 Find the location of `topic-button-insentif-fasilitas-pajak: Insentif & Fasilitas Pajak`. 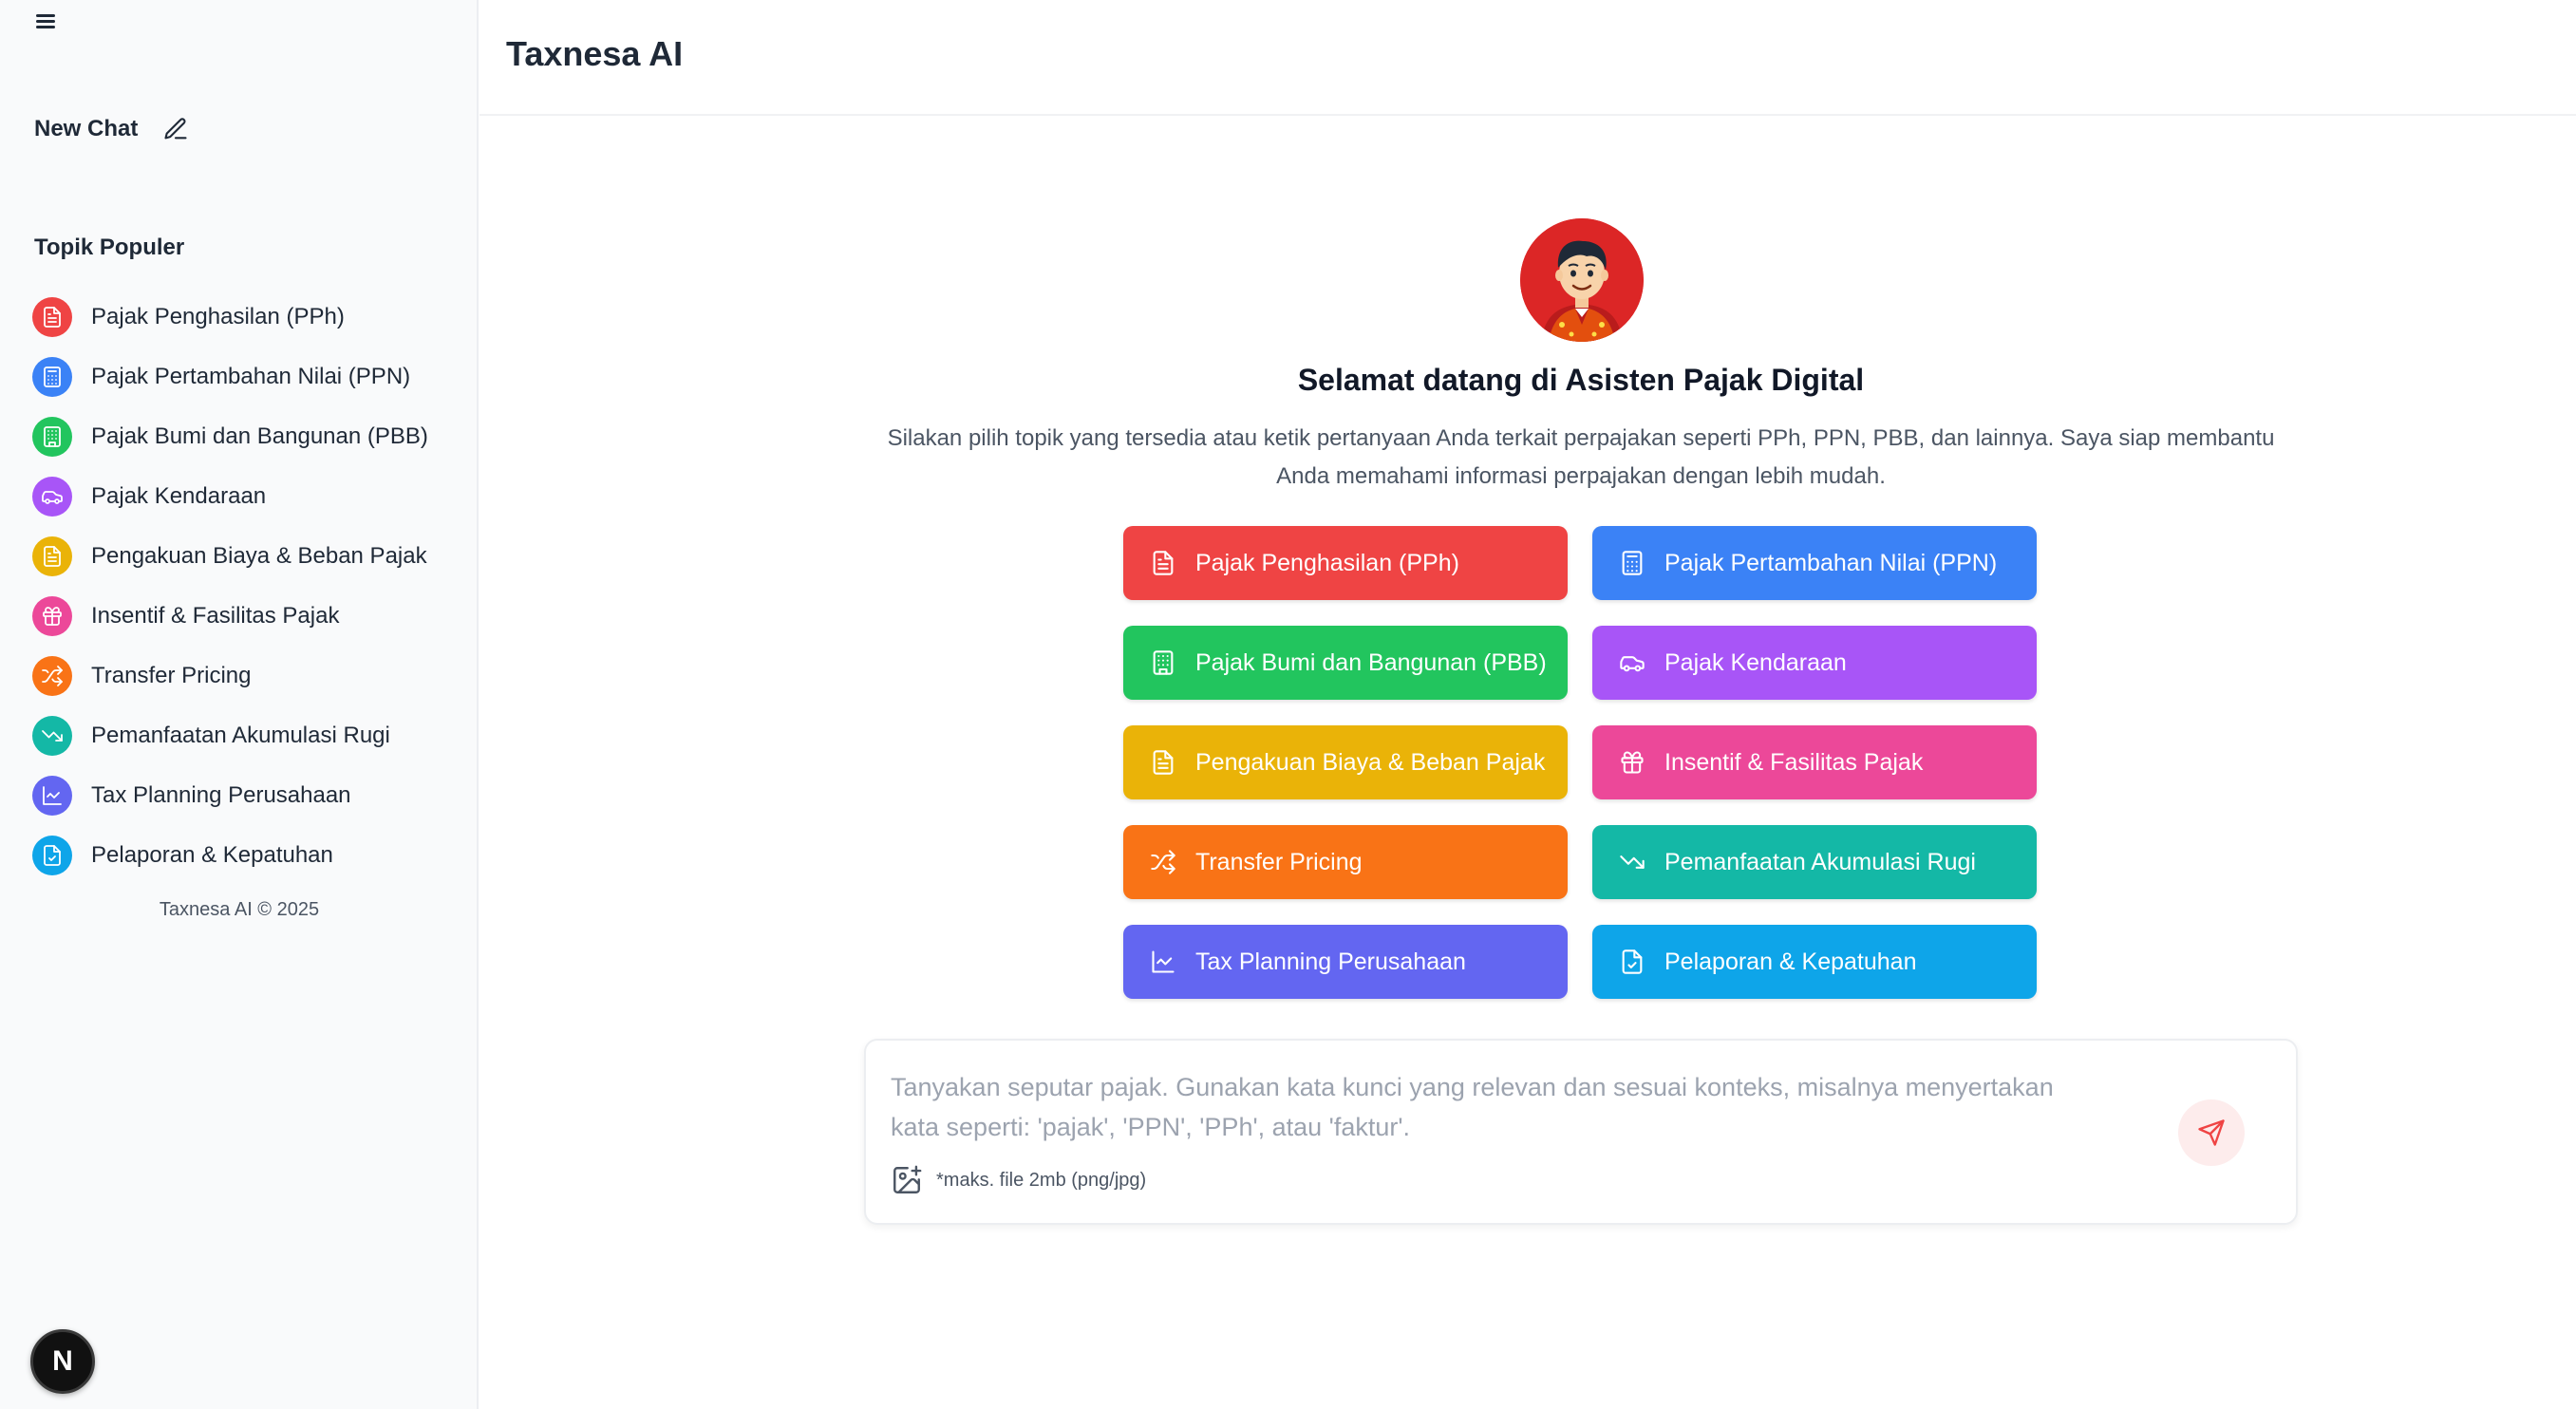

topic-button-insentif-fasilitas-pajak: Insentif & Fasilitas Pajak is located at coordinates (1814, 762).